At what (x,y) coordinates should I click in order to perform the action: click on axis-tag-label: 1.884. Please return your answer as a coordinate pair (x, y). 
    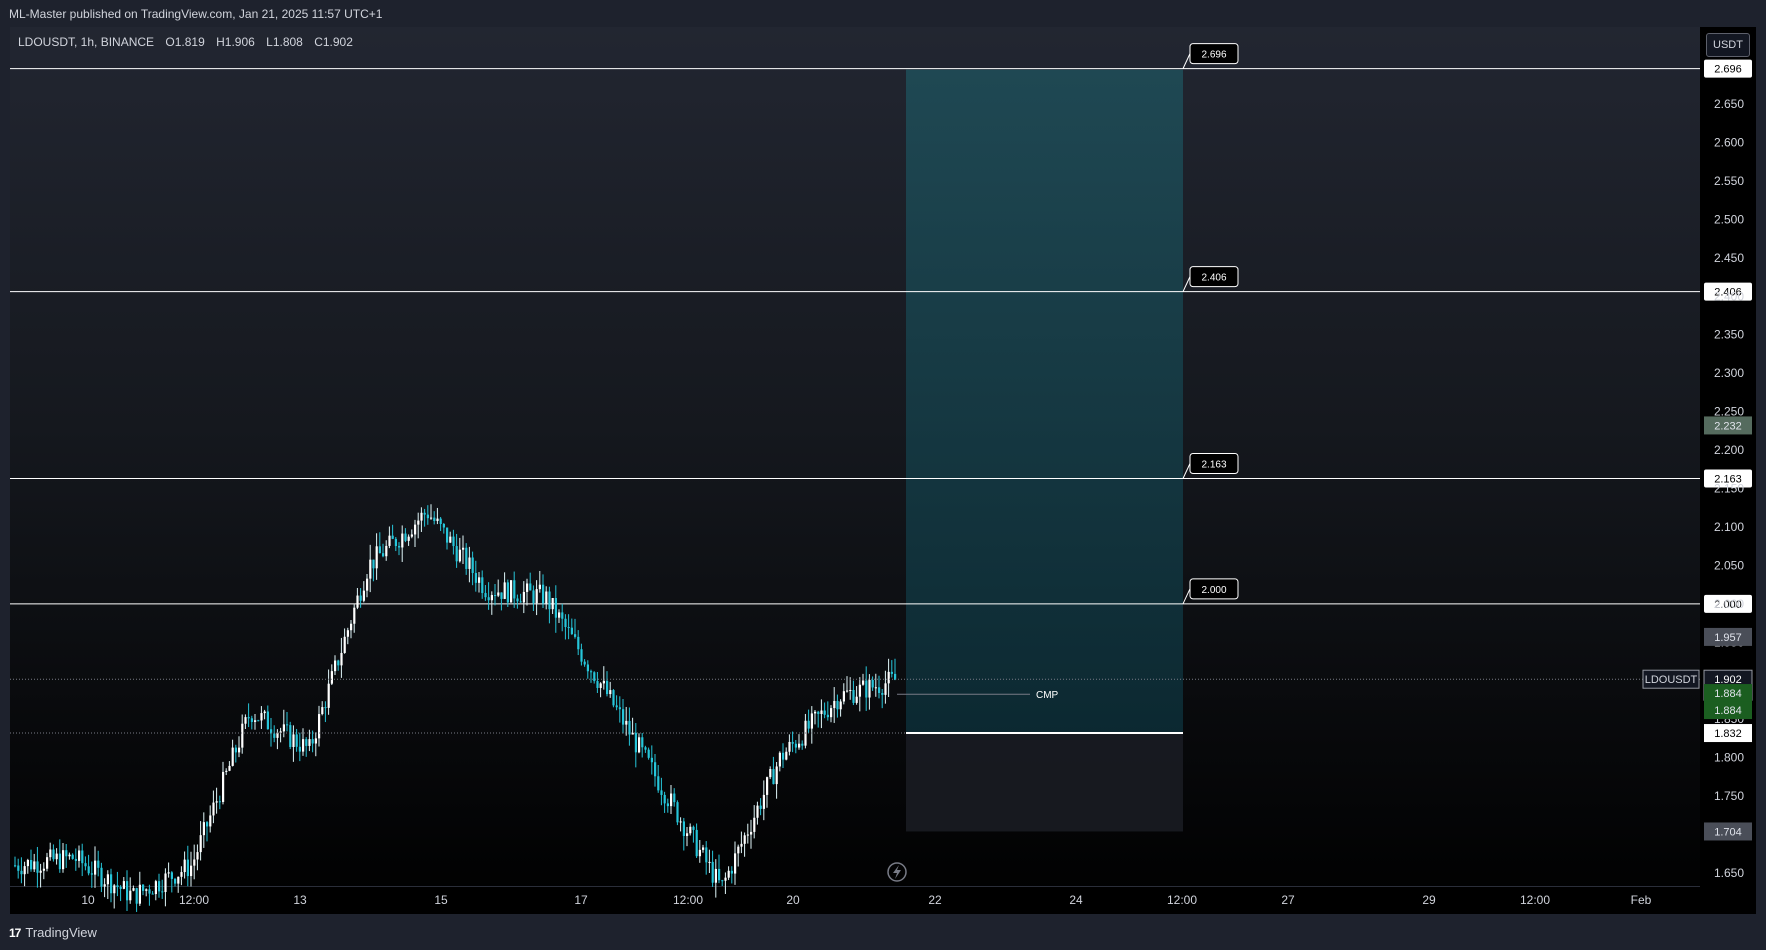
    Looking at the image, I should click on (1728, 711).